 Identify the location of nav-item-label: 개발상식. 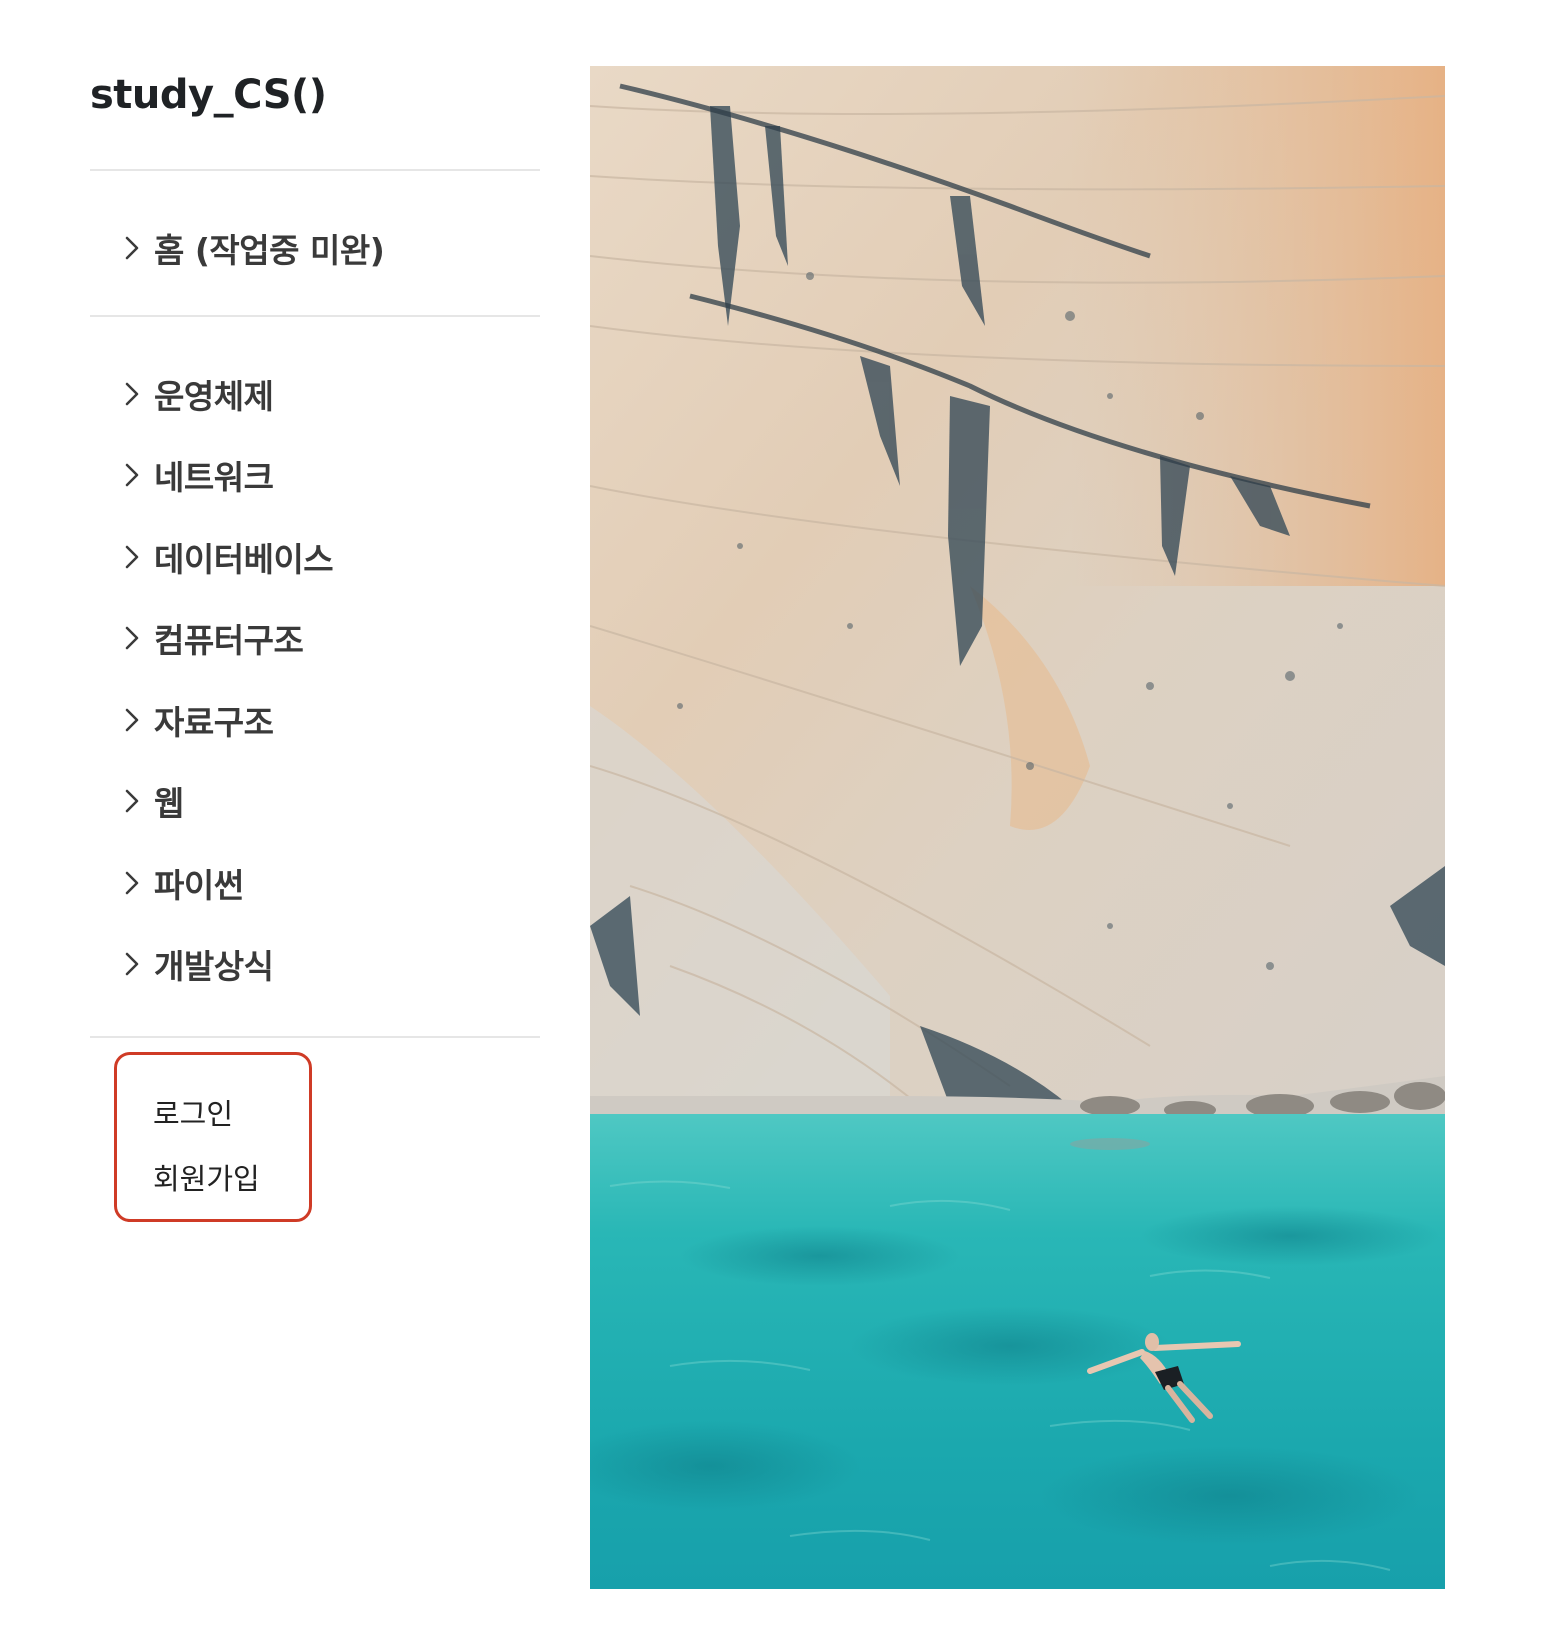
(214, 966).